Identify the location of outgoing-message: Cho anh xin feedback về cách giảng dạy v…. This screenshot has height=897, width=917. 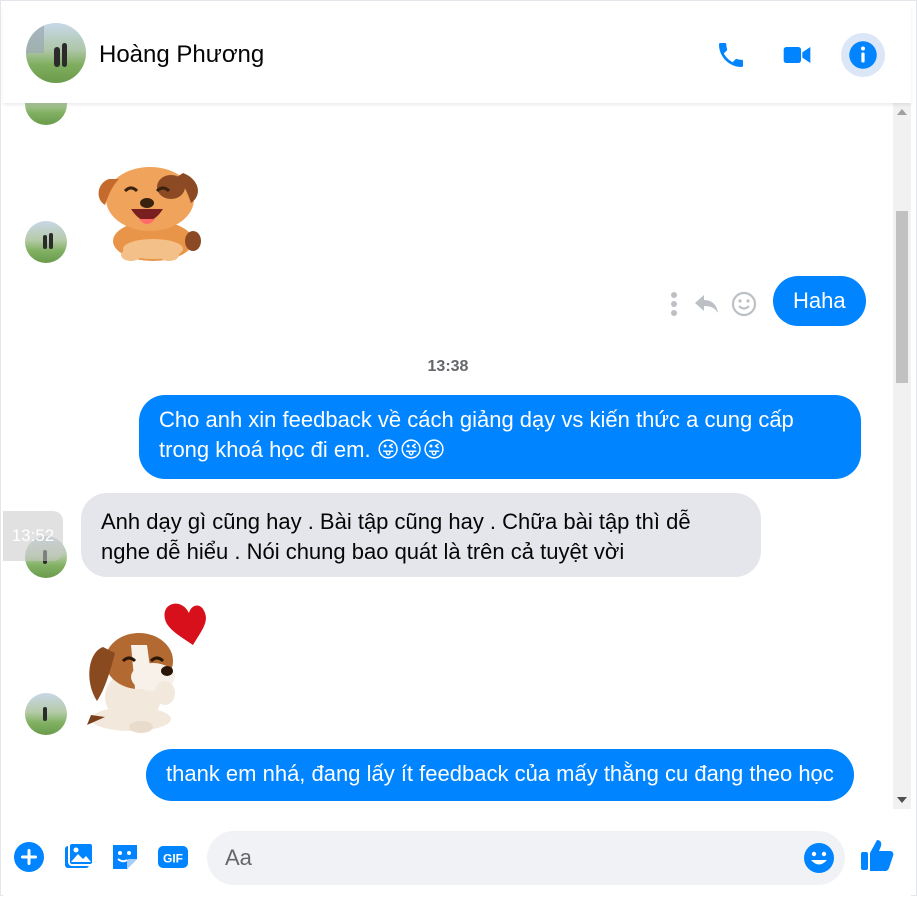
(500, 437).